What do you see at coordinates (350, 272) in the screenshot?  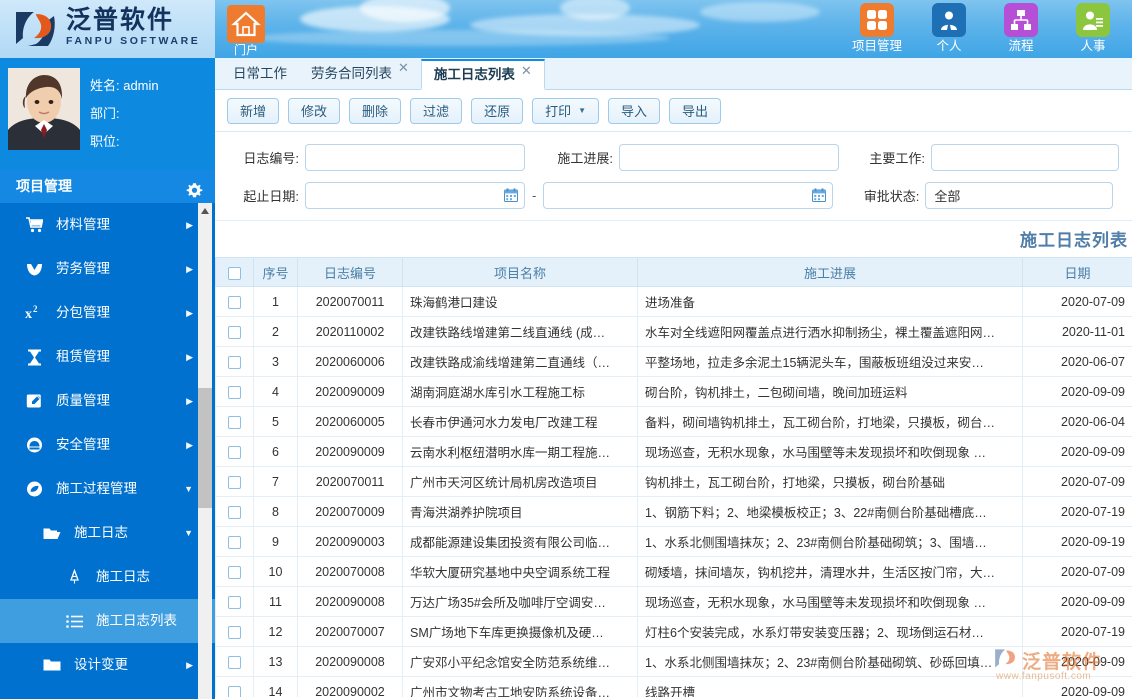 I see `header-log-no: 日志编号` at bounding box center [350, 272].